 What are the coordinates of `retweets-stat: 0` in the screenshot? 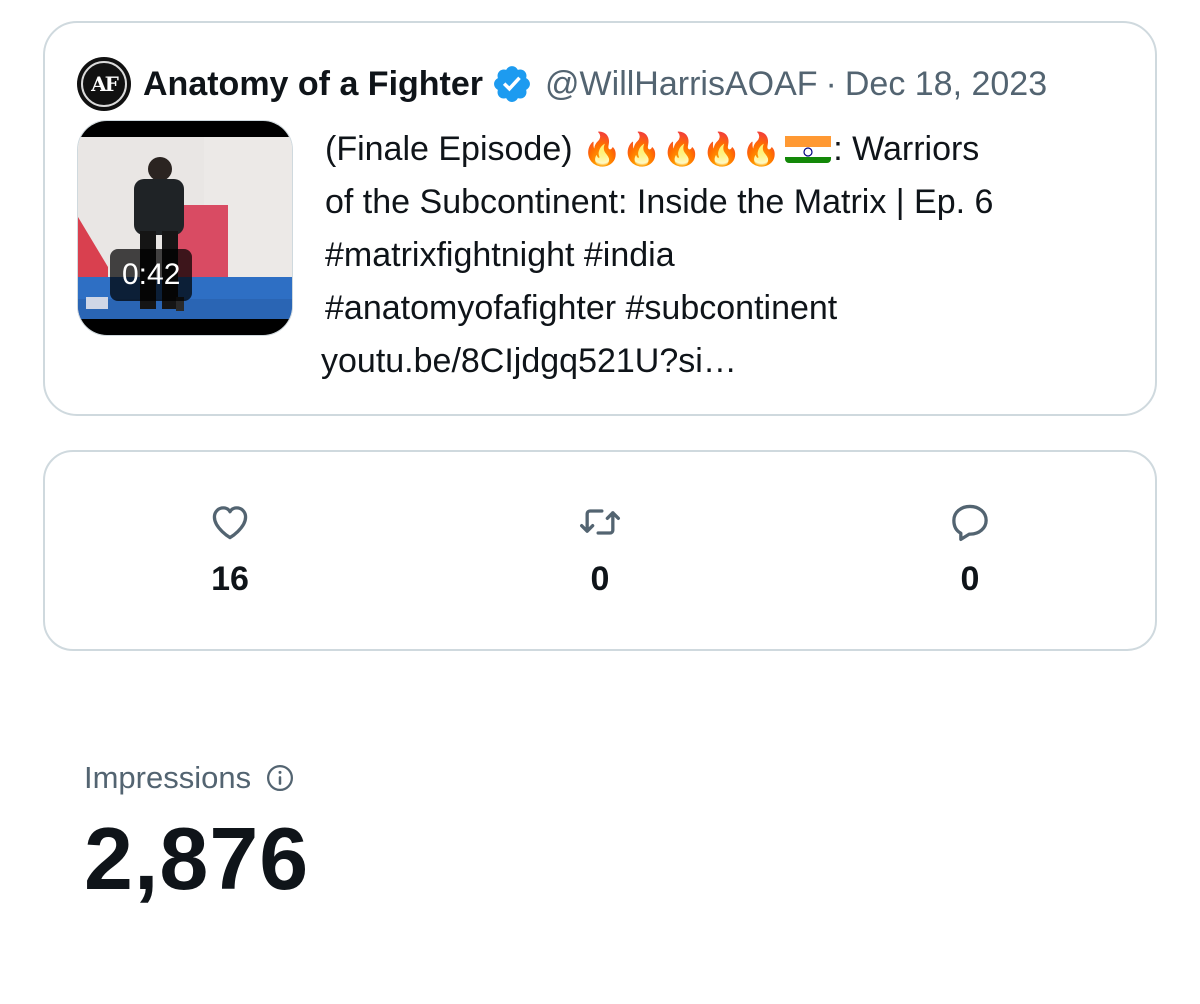 It's located at (600, 549).